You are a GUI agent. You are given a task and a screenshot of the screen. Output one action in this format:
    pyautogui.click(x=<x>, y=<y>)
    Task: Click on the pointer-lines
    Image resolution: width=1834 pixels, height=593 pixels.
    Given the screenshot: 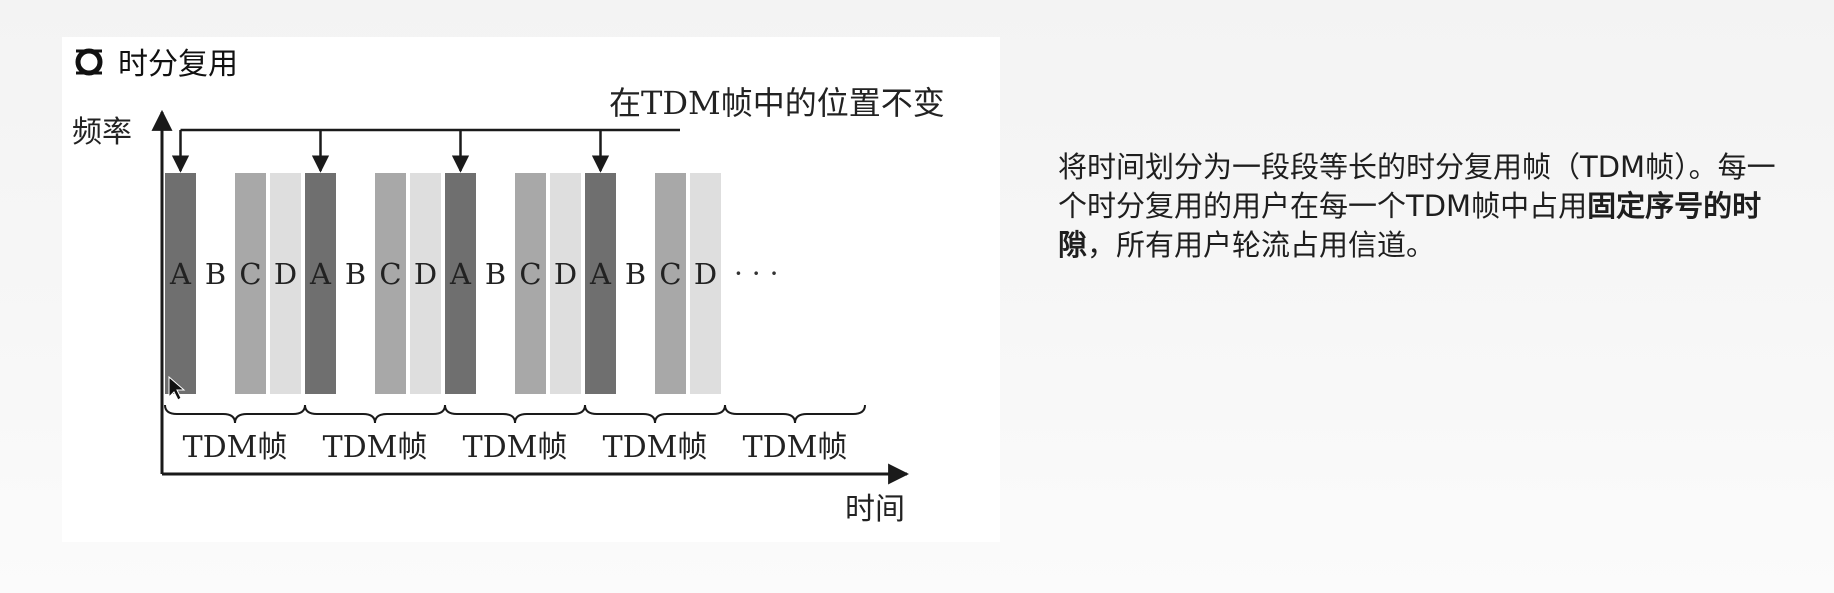 What is the action you would take?
    pyautogui.click(x=425, y=150)
    